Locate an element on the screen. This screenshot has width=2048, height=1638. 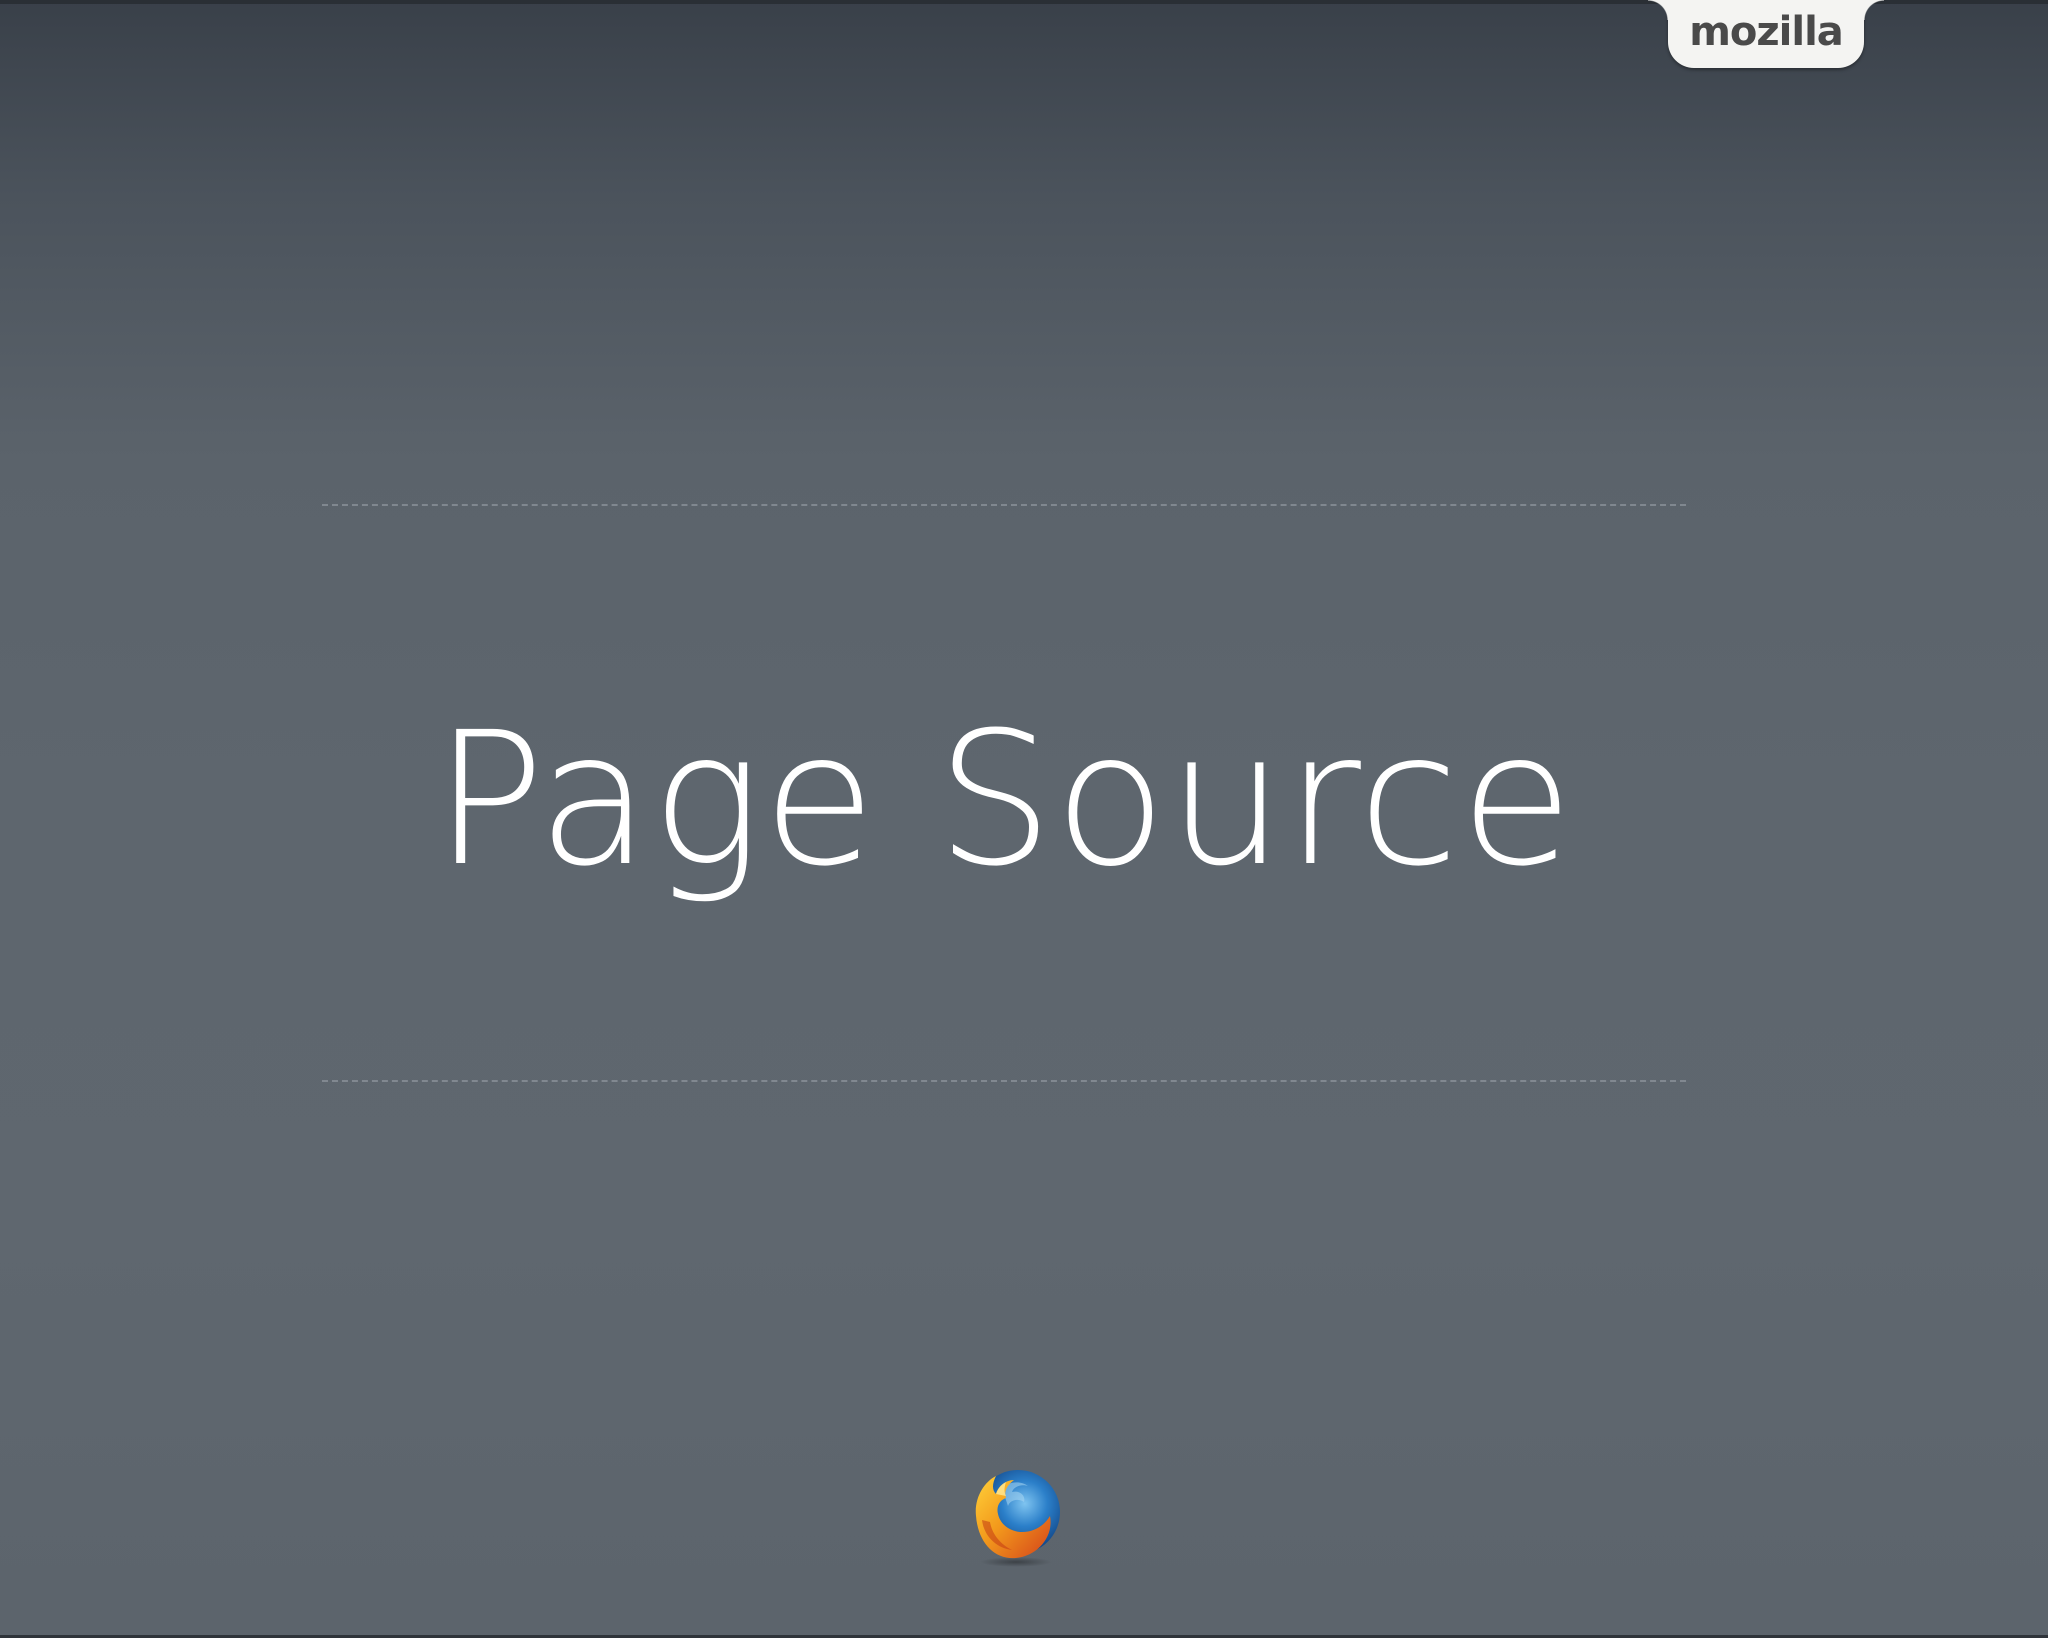
slide-title: Page Source is located at coordinates (1004, 800).